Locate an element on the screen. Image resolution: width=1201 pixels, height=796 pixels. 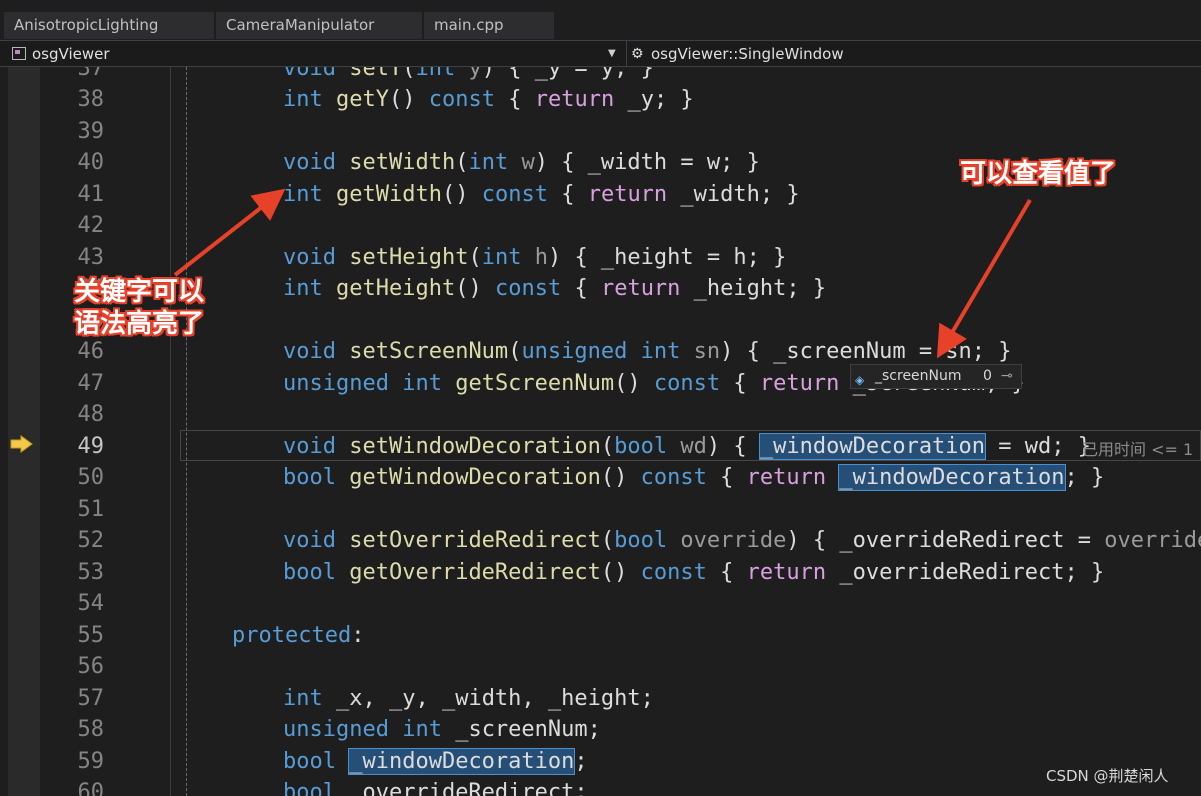
code-line: 55 protected: is located at coordinates (600, 635).